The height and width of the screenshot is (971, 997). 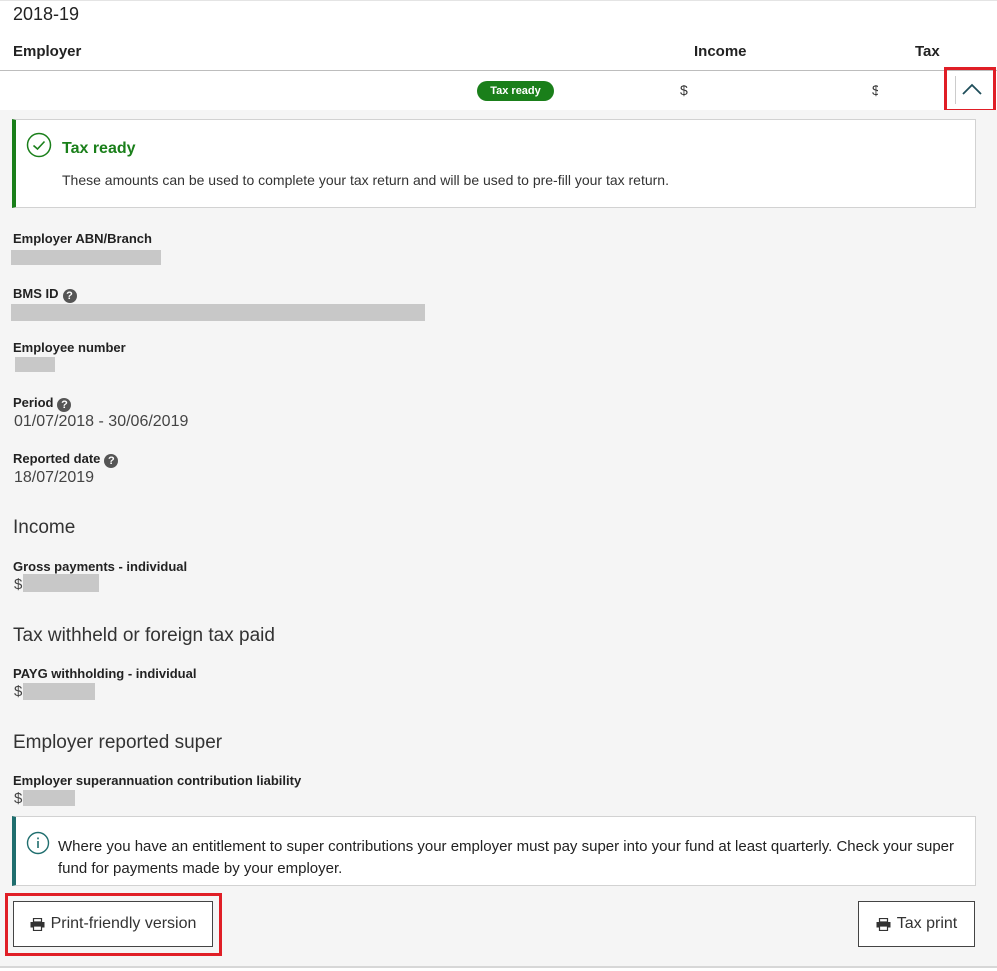 I want to click on gross-payments-value: $, so click(x=18, y=584).